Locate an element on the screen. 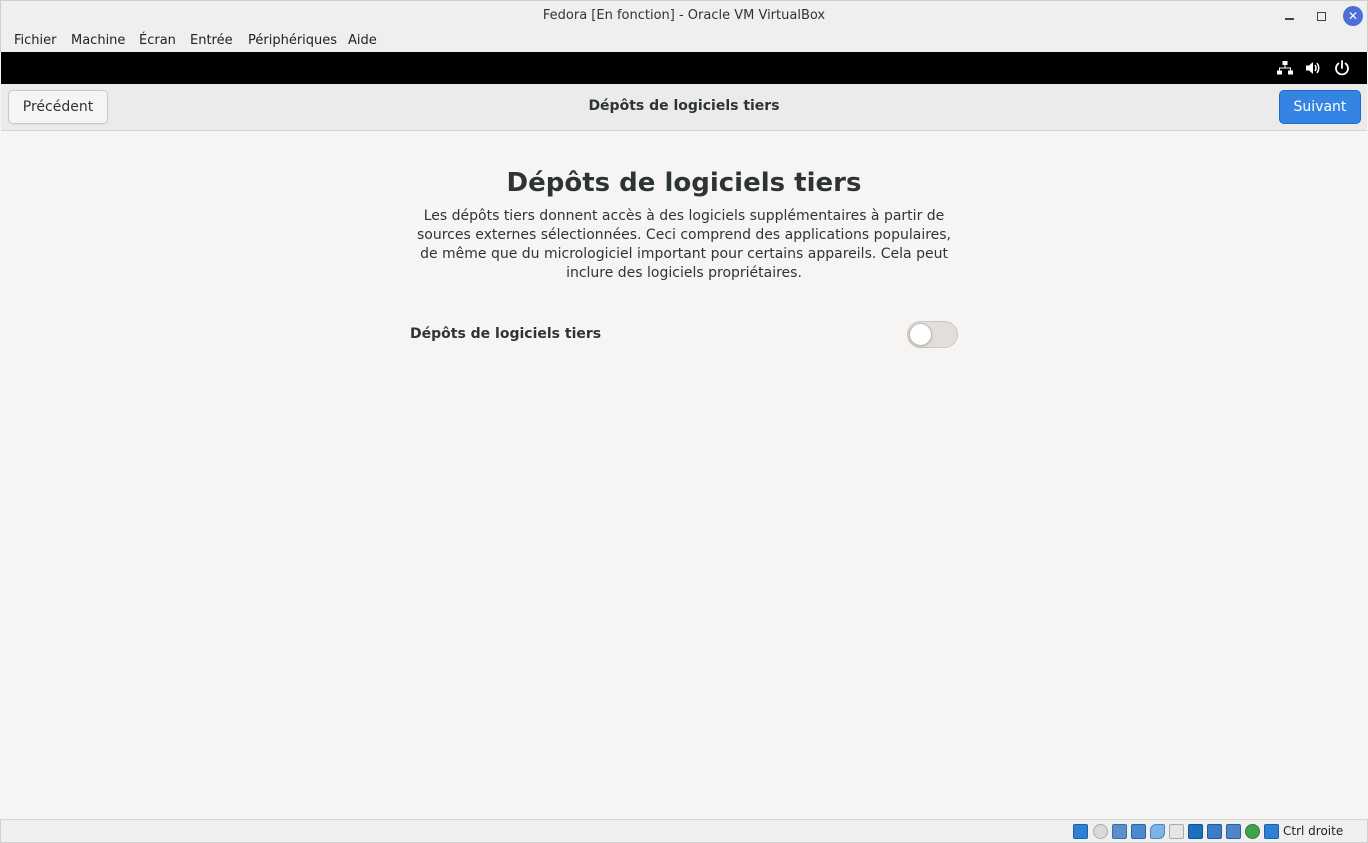 The width and height of the screenshot is (1368, 843). third-party-repos-label: Dépôts de logiciels tiers is located at coordinates (506, 334).